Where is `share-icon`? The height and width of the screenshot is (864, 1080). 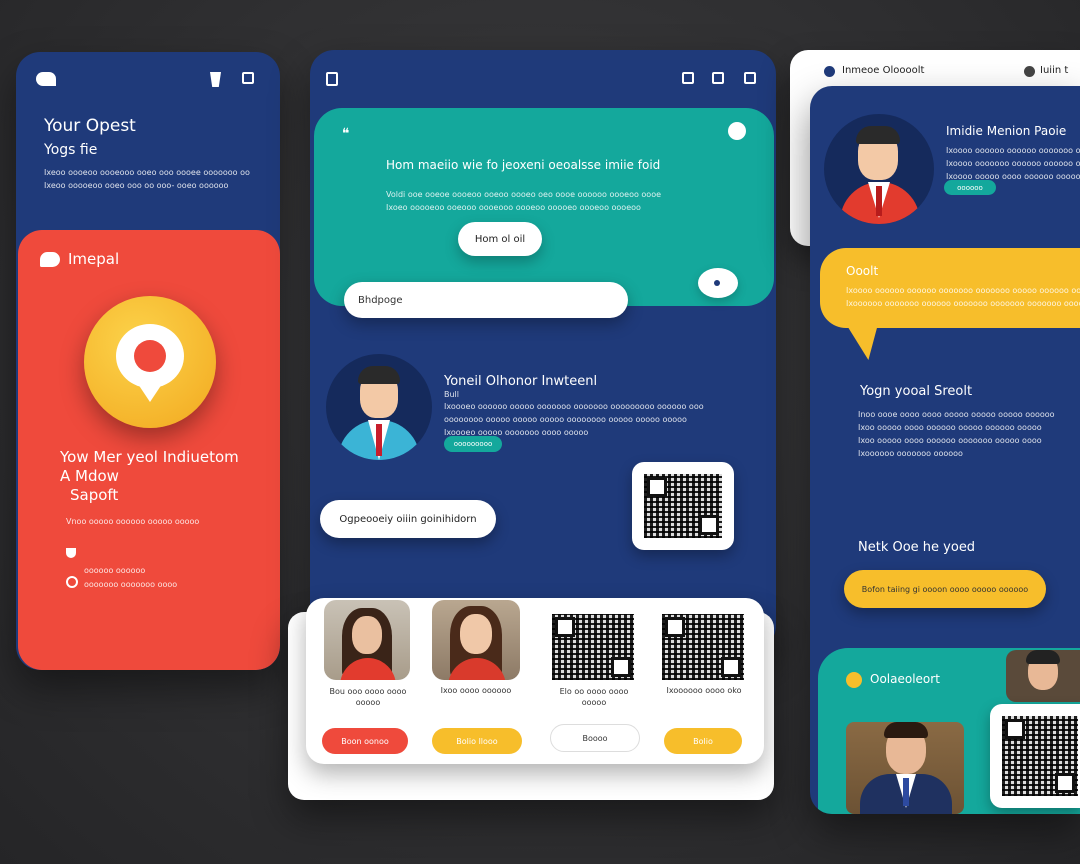
share-icon is located at coordinates (688, 78).